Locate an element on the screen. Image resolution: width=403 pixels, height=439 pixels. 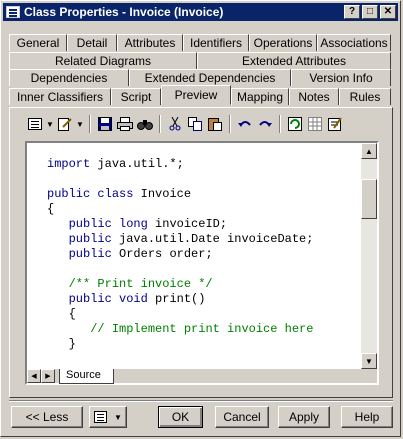
vertical-scrollbar: ▲ ▼ is located at coordinates (369, 256).